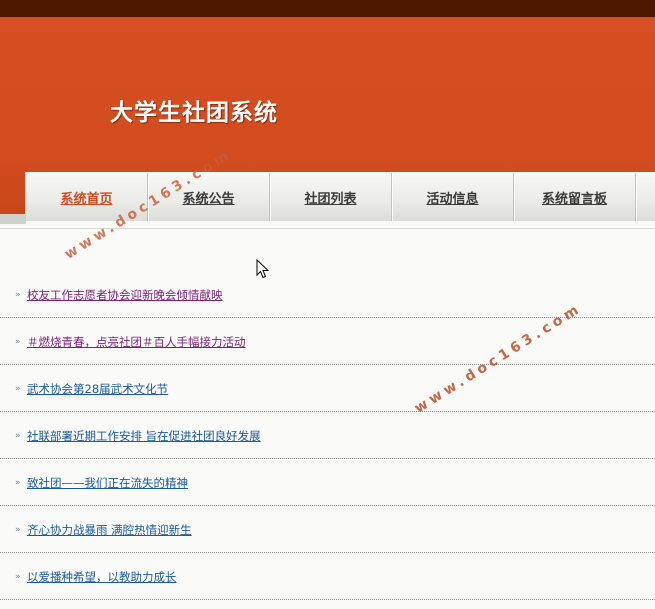  Describe the element at coordinates (102, 577) in the screenshot. I see `news-link: 以爱播种希望，以教助力成长` at that location.